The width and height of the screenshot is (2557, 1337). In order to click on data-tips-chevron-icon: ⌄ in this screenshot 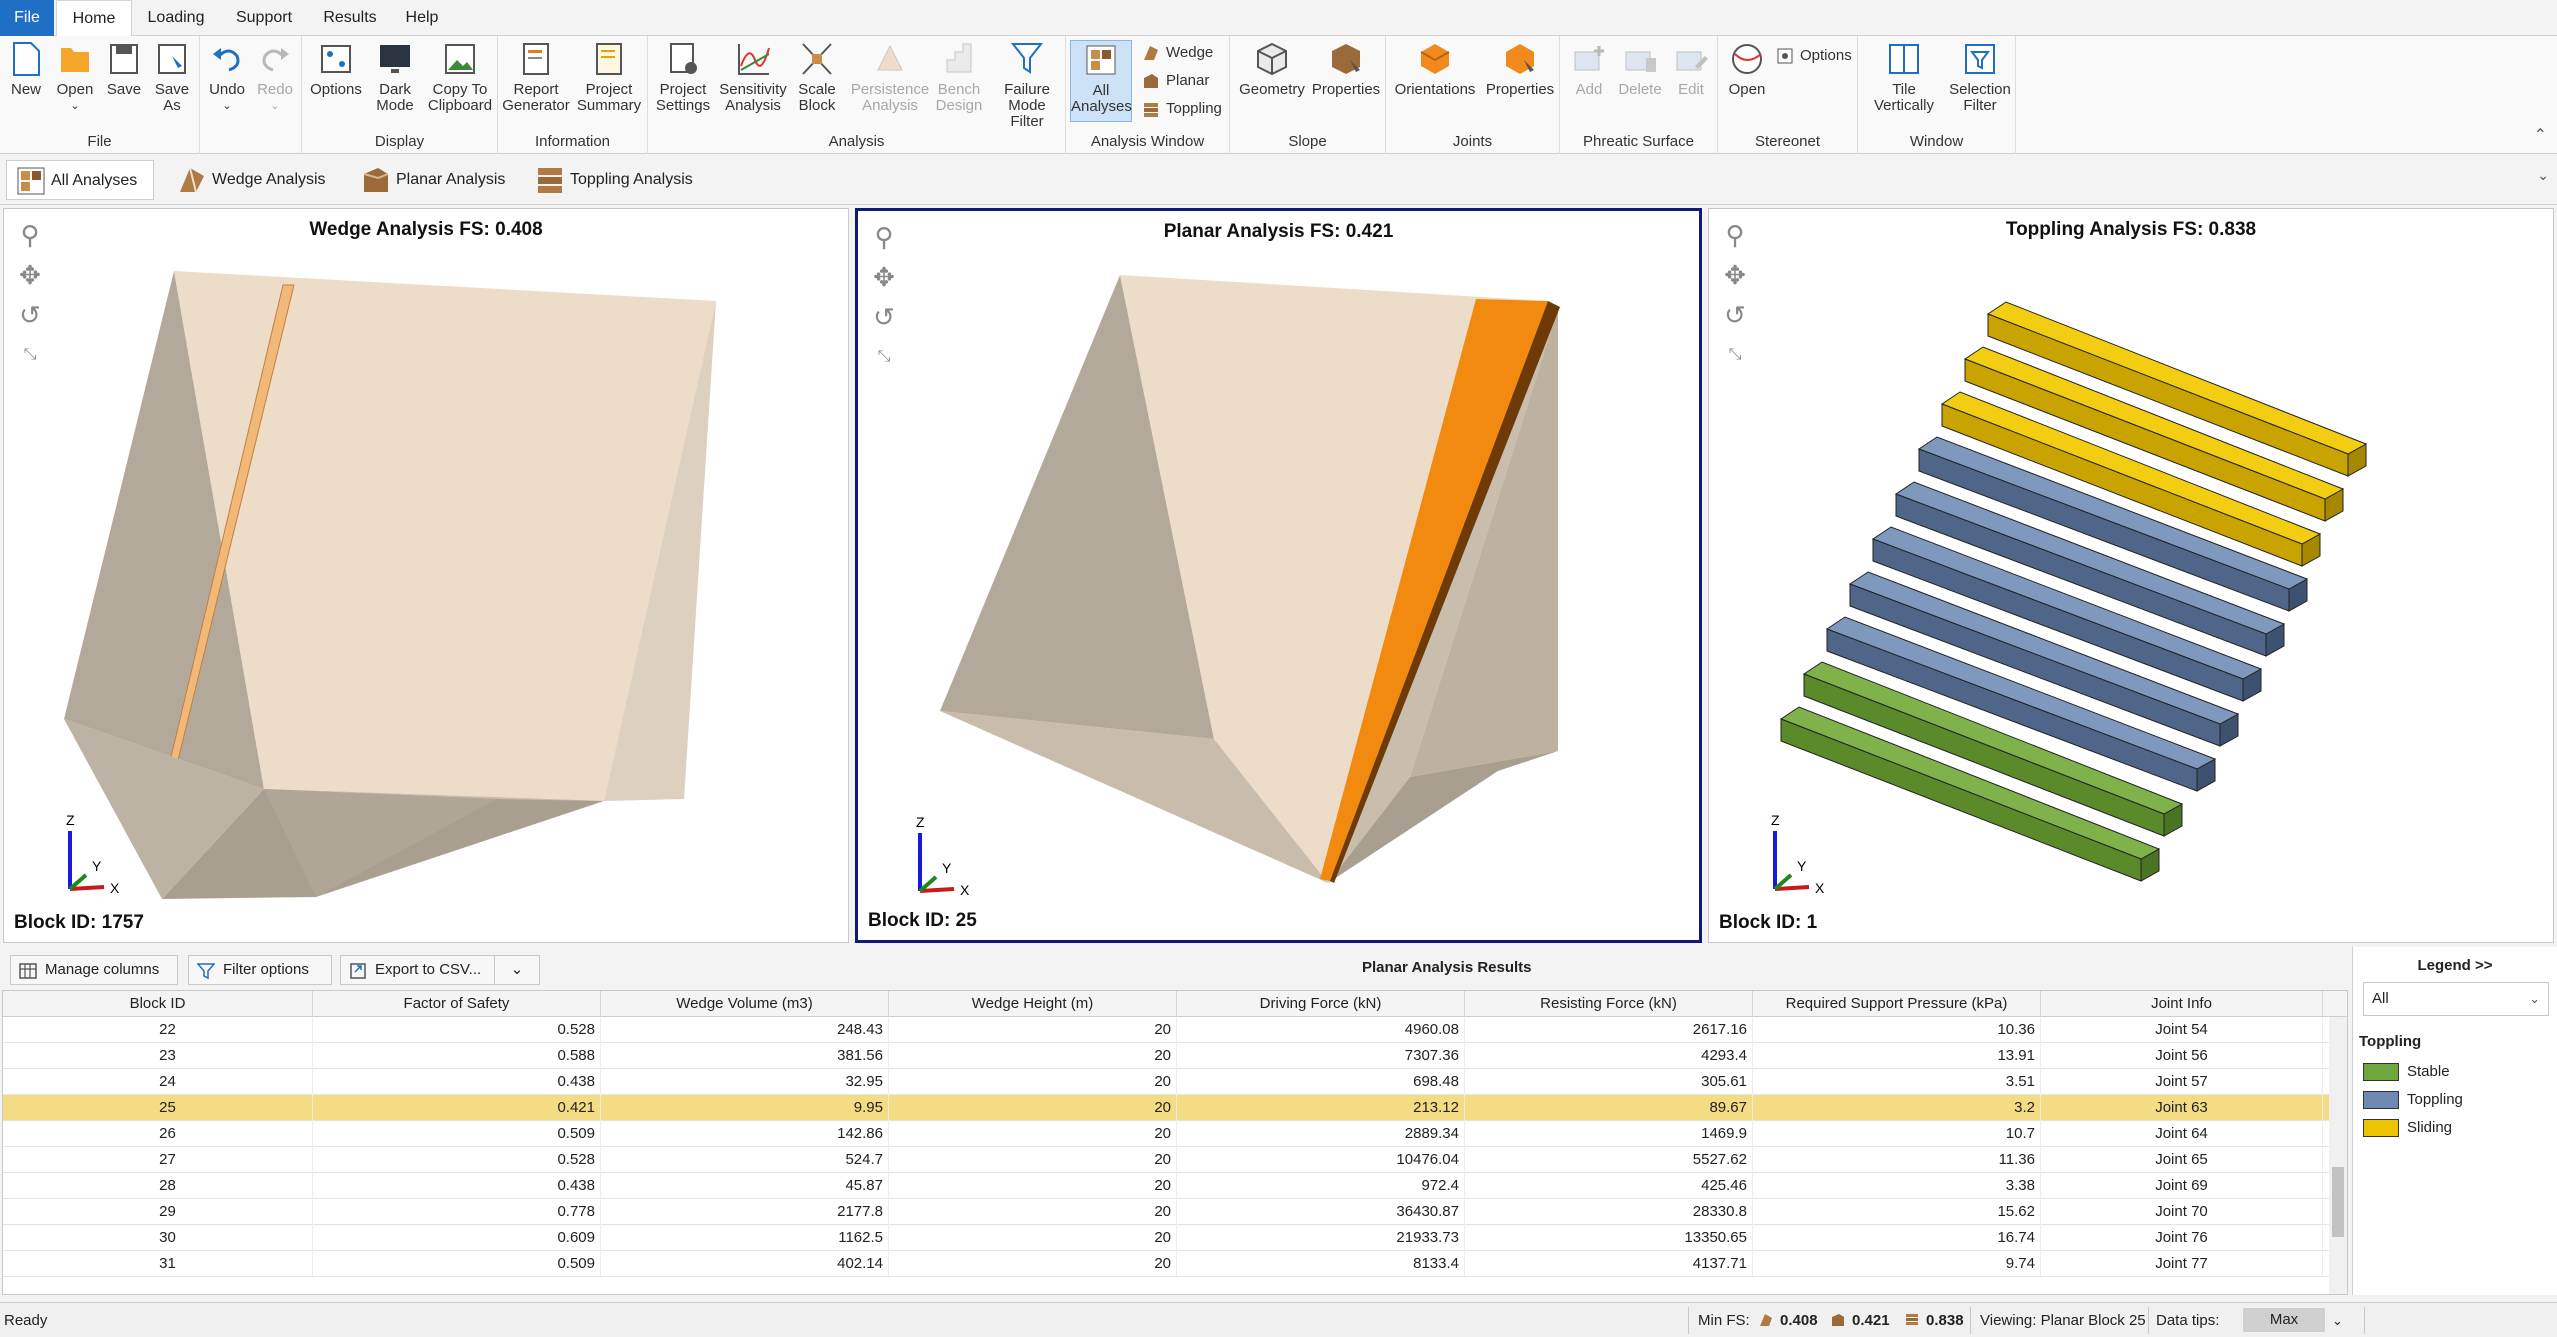, I will do `click(2337, 1320)`.